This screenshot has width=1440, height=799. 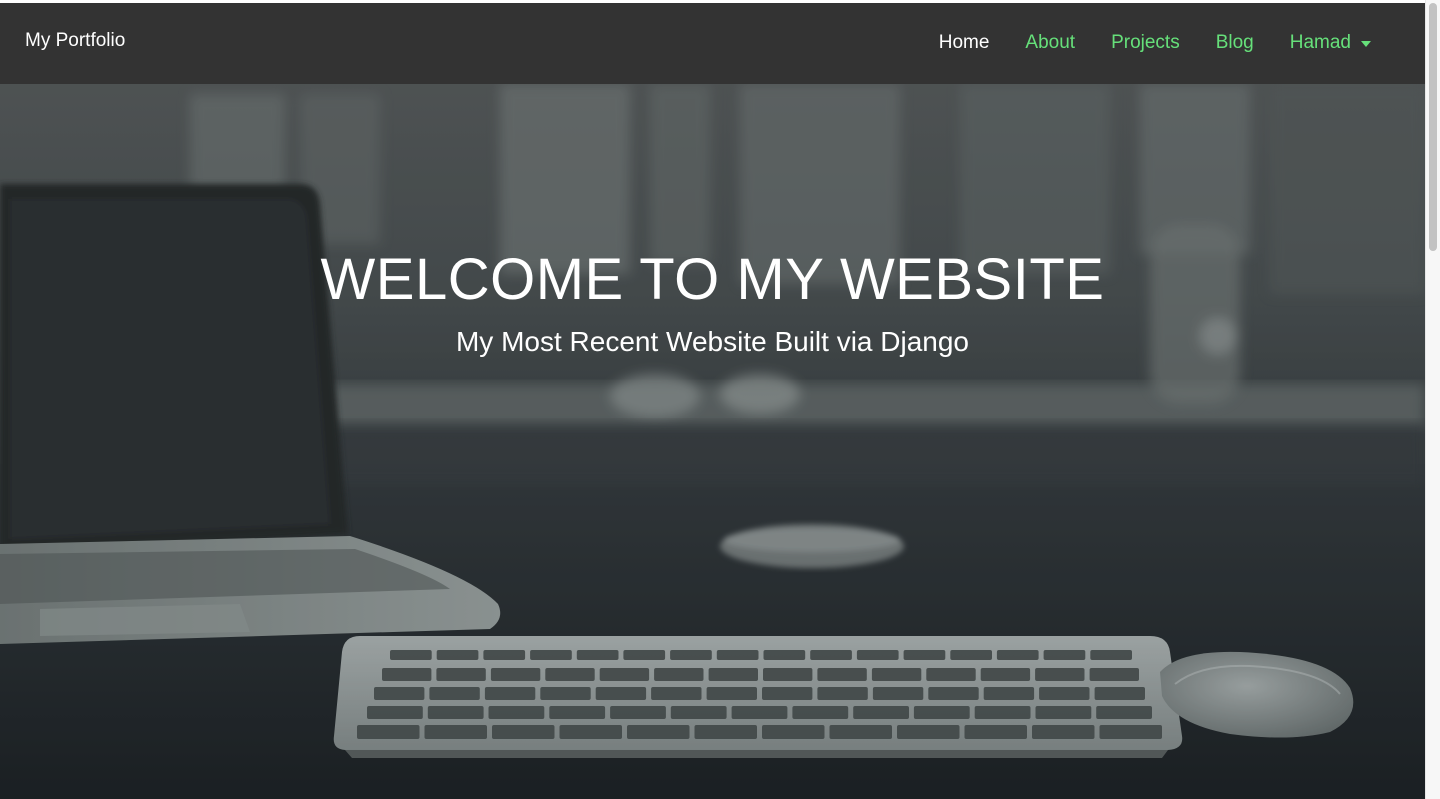 What do you see at coordinates (1050, 43) in the screenshot?
I see `nav-link-about: About` at bounding box center [1050, 43].